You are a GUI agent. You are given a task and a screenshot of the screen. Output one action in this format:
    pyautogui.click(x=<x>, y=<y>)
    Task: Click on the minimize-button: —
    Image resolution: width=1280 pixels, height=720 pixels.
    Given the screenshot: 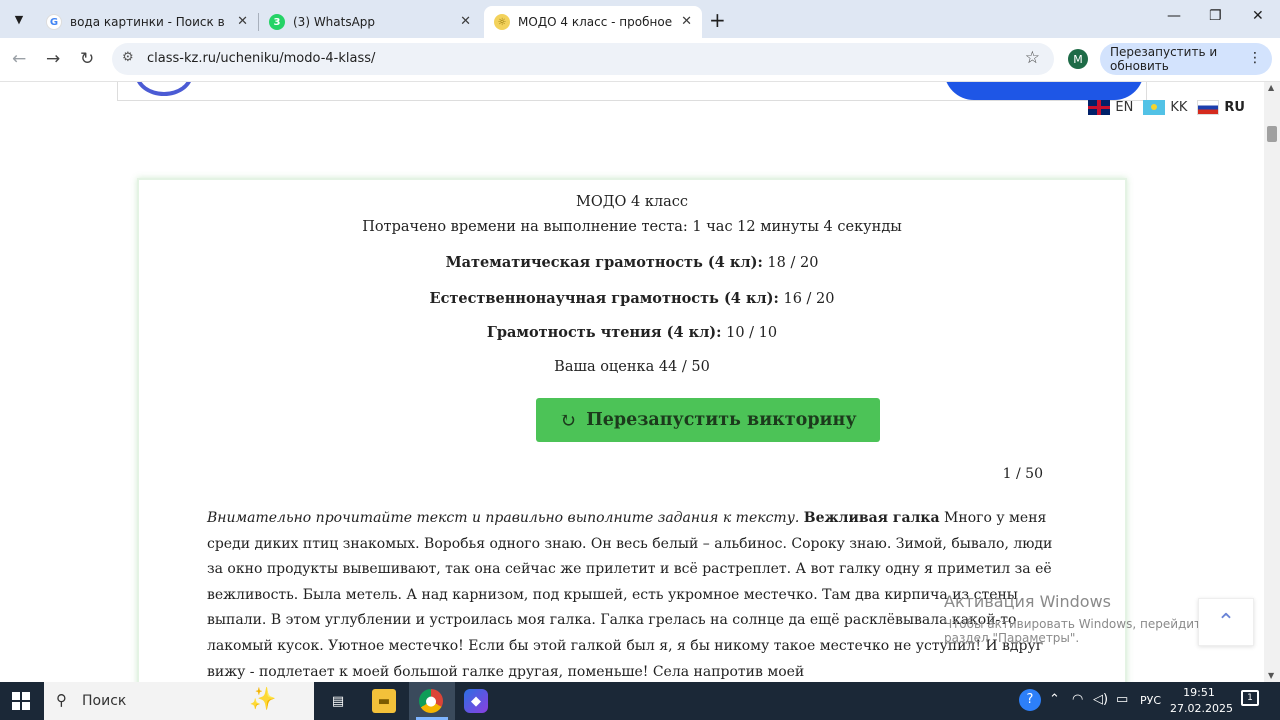 What is the action you would take?
    pyautogui.click(x=1174, y=16)
    